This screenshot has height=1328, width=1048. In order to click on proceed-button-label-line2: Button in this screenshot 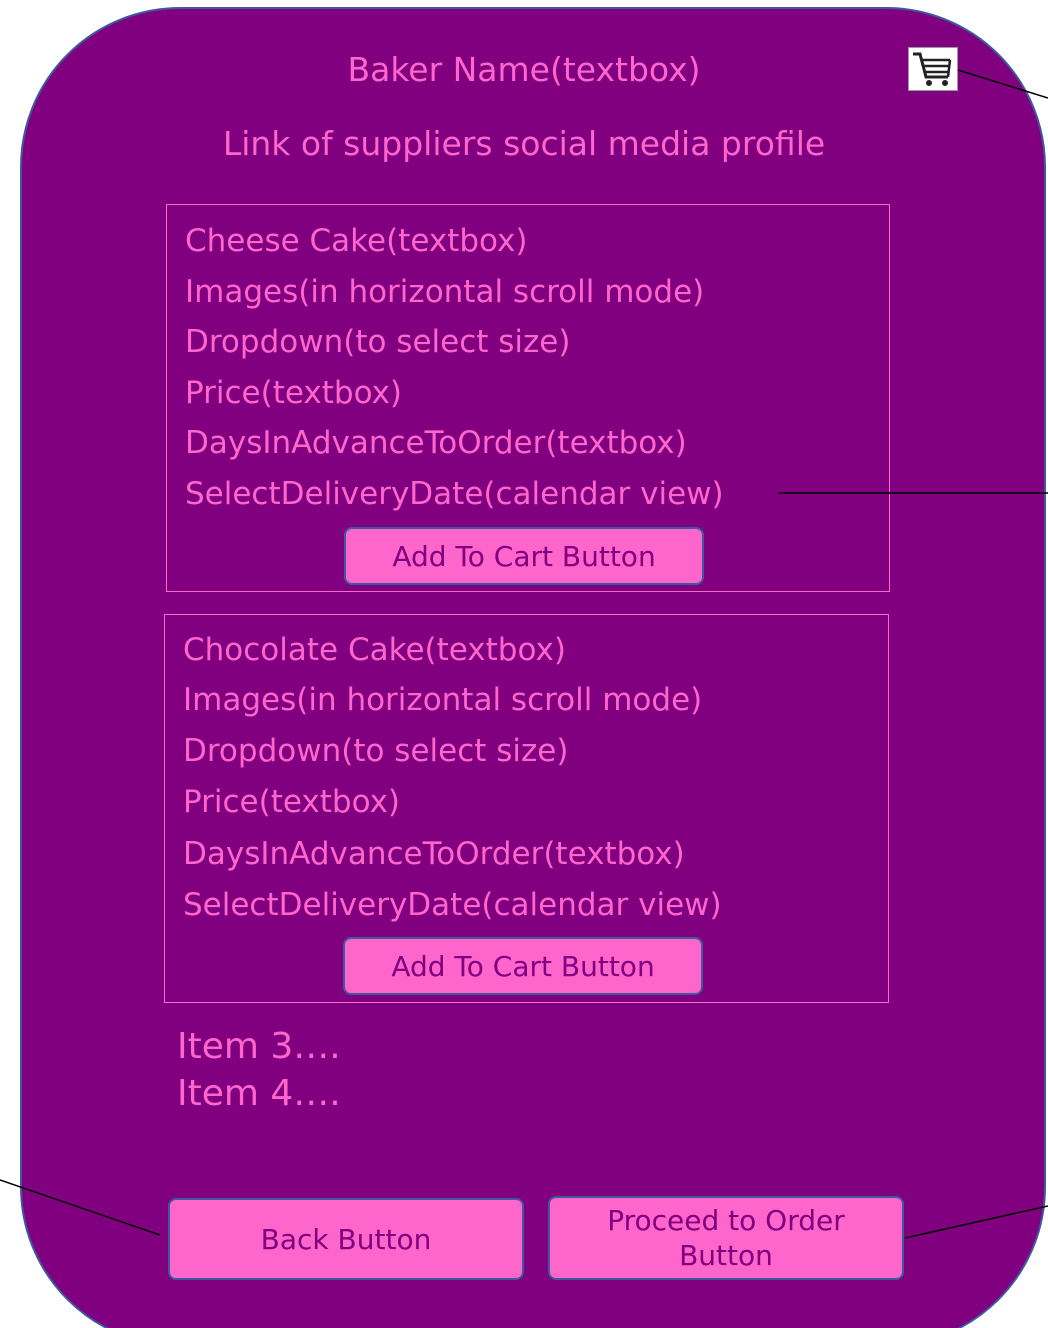, I will do `click(726, 1255)`.